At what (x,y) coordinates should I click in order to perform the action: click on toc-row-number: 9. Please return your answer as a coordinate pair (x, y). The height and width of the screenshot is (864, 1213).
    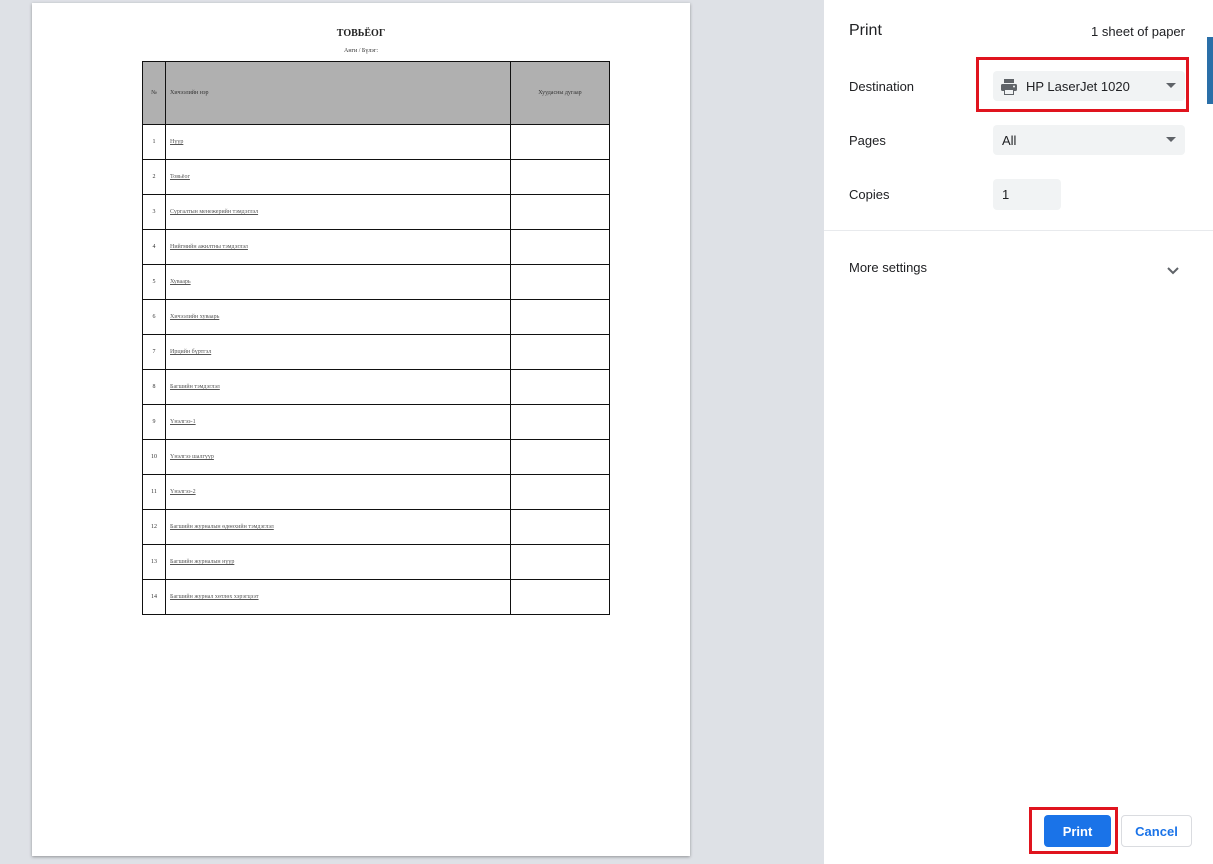
    Looking at the image, I should click on (154, 422).